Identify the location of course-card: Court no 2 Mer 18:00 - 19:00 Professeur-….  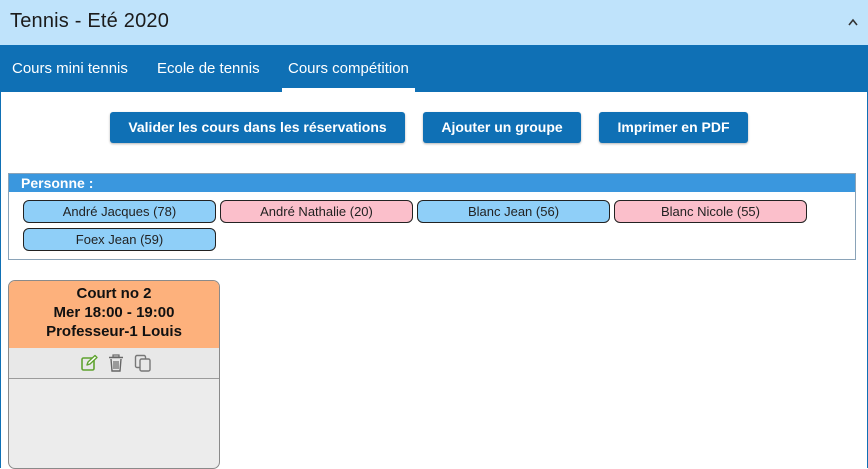
(114, 374).